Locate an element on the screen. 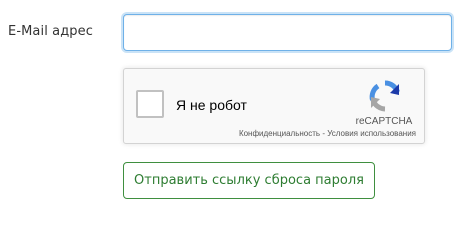 The width and height of the screenshot is (465, 240). recaptcha-checkbox is located at coordinates (150, 104).